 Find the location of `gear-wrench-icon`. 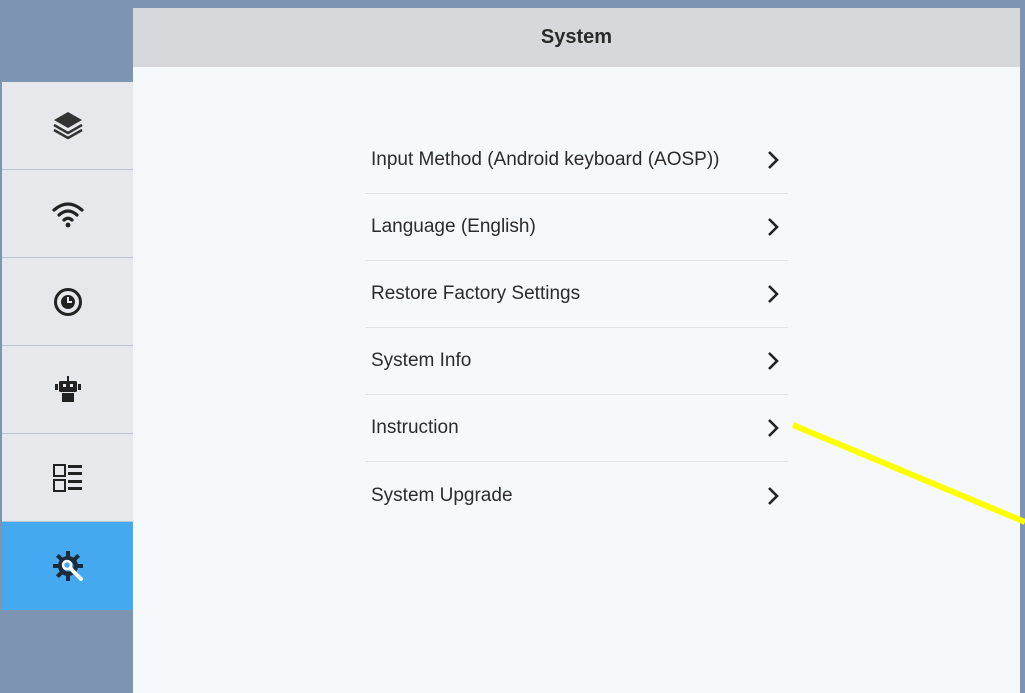

gear-wrench-icon is located at coordinates (68, 566).